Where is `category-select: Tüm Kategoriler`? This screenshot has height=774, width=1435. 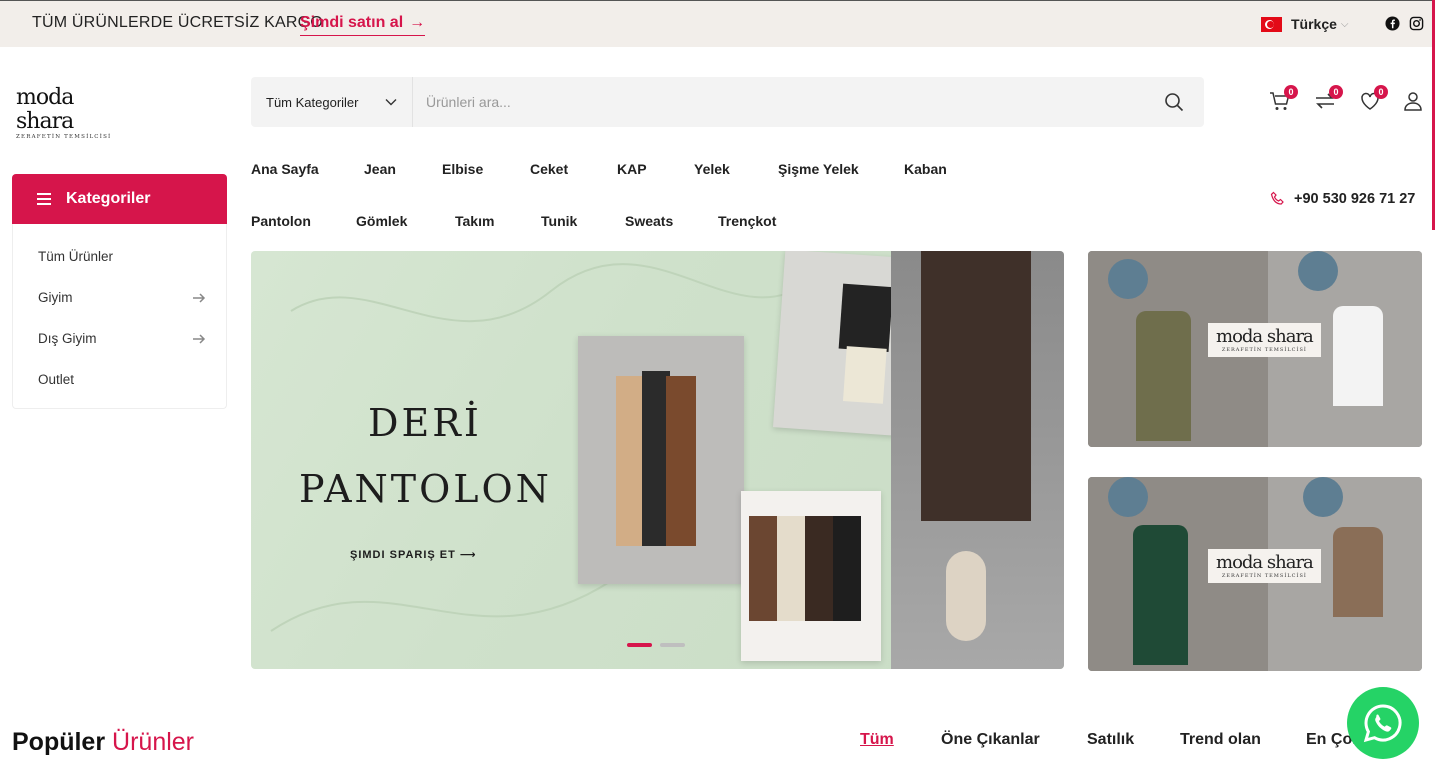
category-select: Tüm Kategoriler is located at coordinates (332, 102).